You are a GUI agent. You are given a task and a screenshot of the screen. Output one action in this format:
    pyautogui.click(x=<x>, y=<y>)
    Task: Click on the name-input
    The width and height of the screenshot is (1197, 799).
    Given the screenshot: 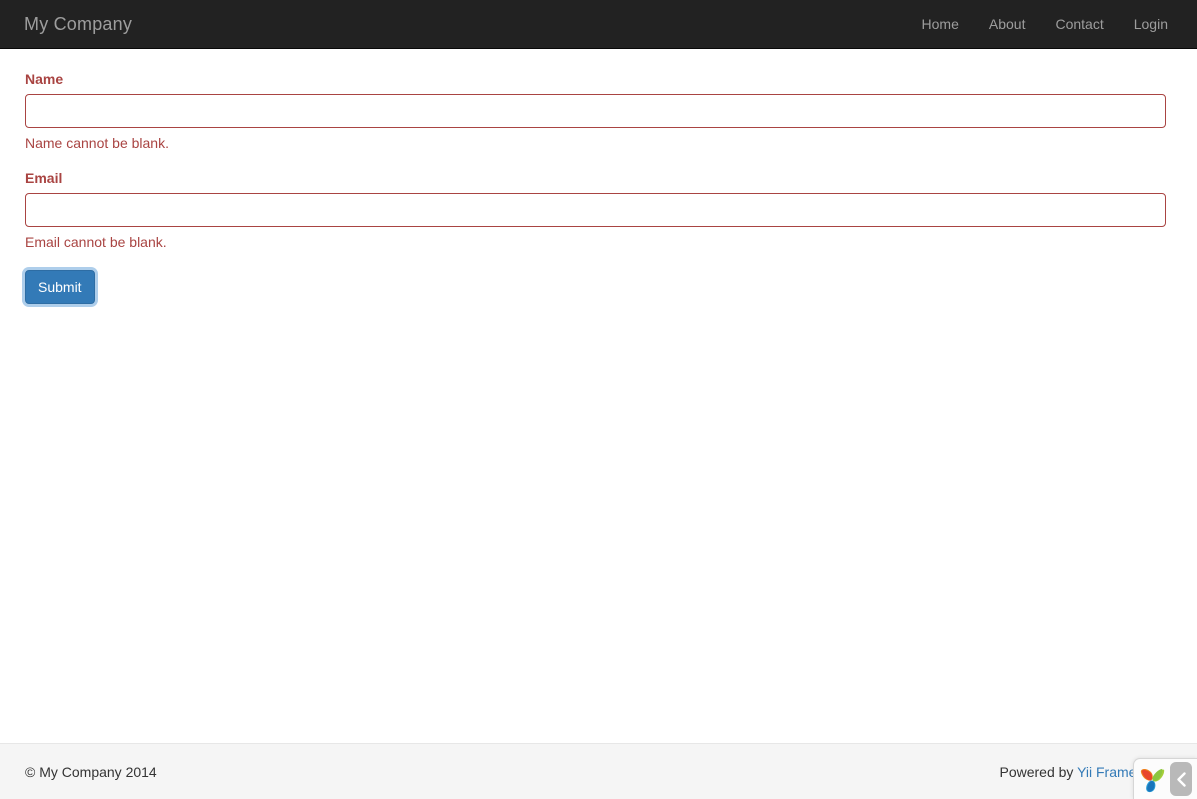 What is the action you would take?
    pyautogui.click(x=595, y=111)
    